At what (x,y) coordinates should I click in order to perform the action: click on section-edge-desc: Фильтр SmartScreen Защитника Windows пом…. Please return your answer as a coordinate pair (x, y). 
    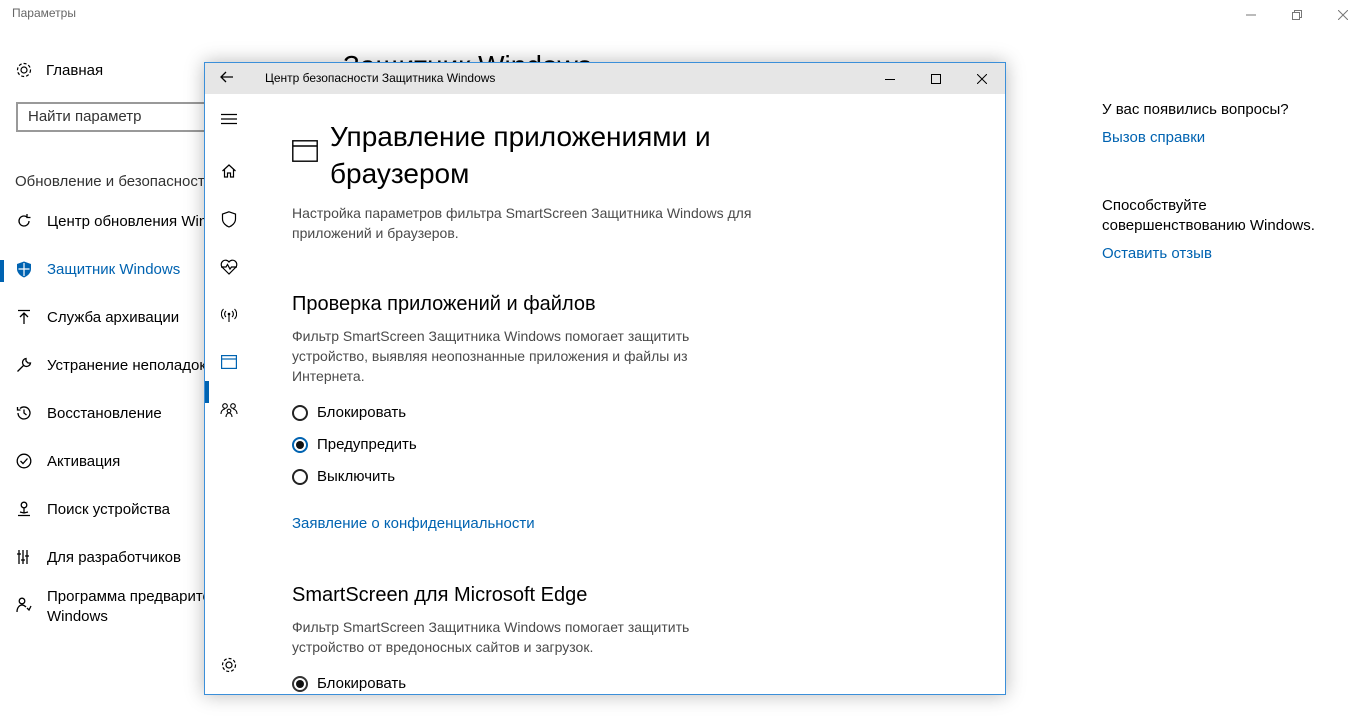
    Looking at the image, I should click on (491, 637).